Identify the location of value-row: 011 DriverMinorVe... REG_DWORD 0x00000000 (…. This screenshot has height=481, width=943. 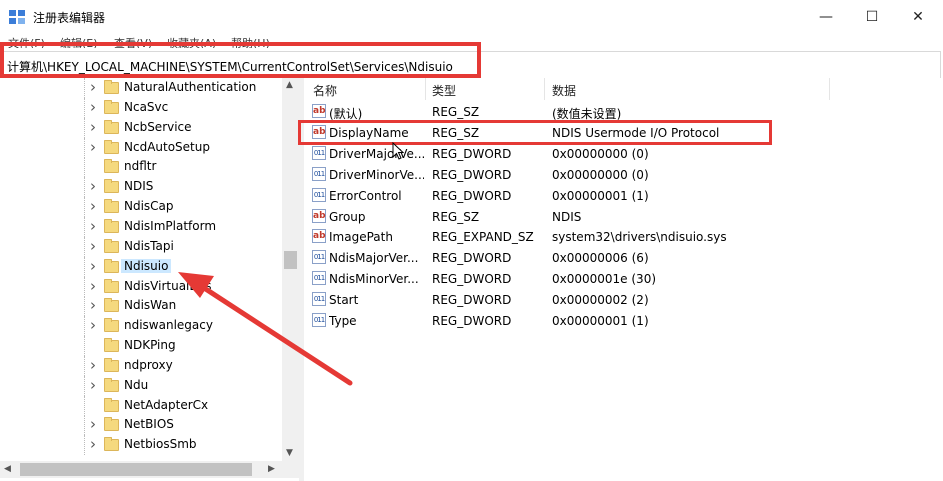
(623, 175).